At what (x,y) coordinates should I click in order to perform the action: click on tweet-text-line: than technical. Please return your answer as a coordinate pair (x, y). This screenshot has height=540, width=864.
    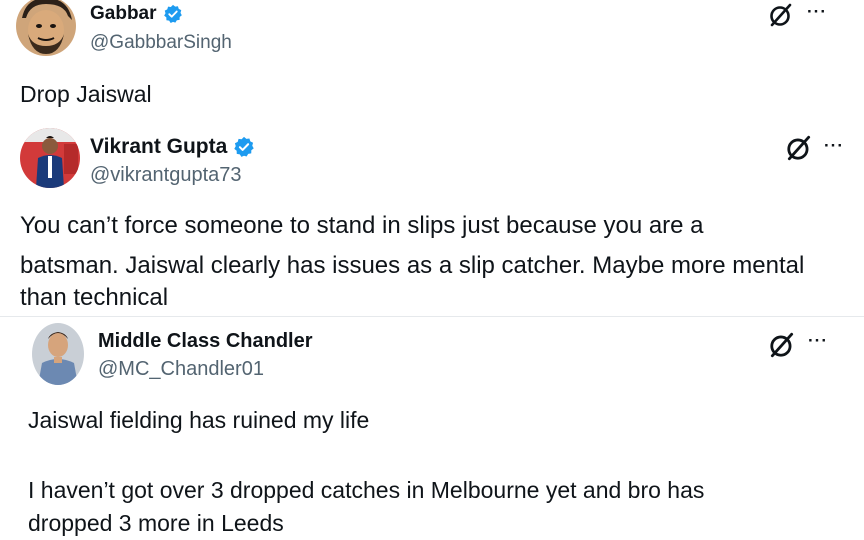
    Looking at the image, I should click on (94, 297).